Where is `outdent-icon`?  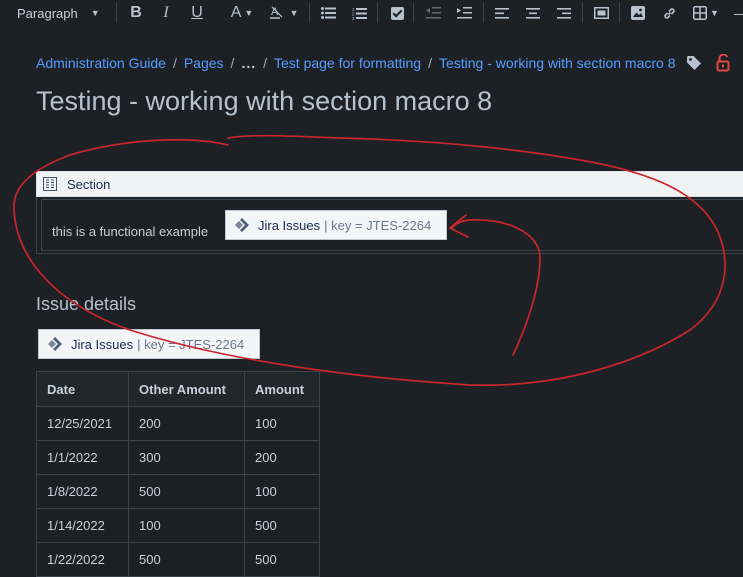 outdent-icon is located at coordinates (433, 13).